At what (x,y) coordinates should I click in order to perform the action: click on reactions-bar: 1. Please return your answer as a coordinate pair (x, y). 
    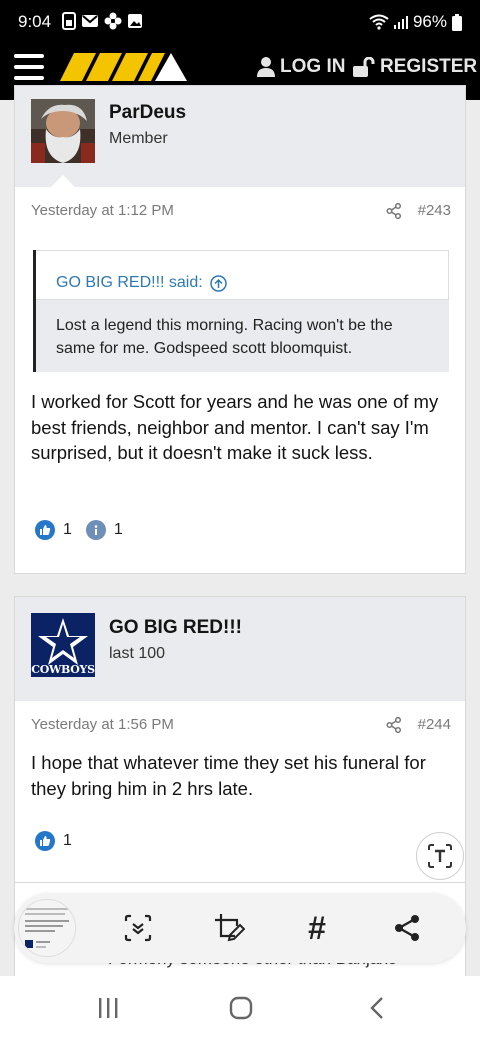
    Looking at the image, I should click on (60, 841).